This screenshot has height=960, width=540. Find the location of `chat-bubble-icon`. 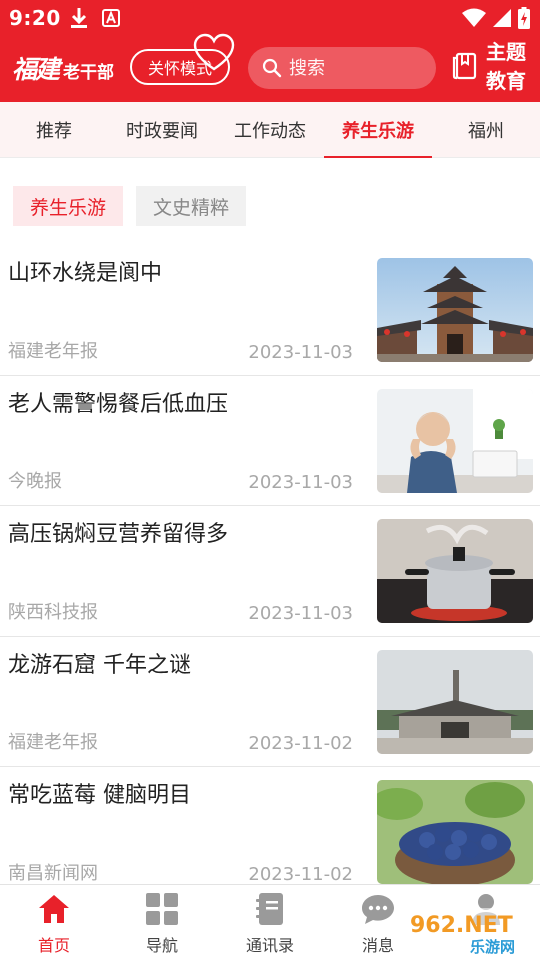

chat-bubble-icon is located at coordinates (378, 909).